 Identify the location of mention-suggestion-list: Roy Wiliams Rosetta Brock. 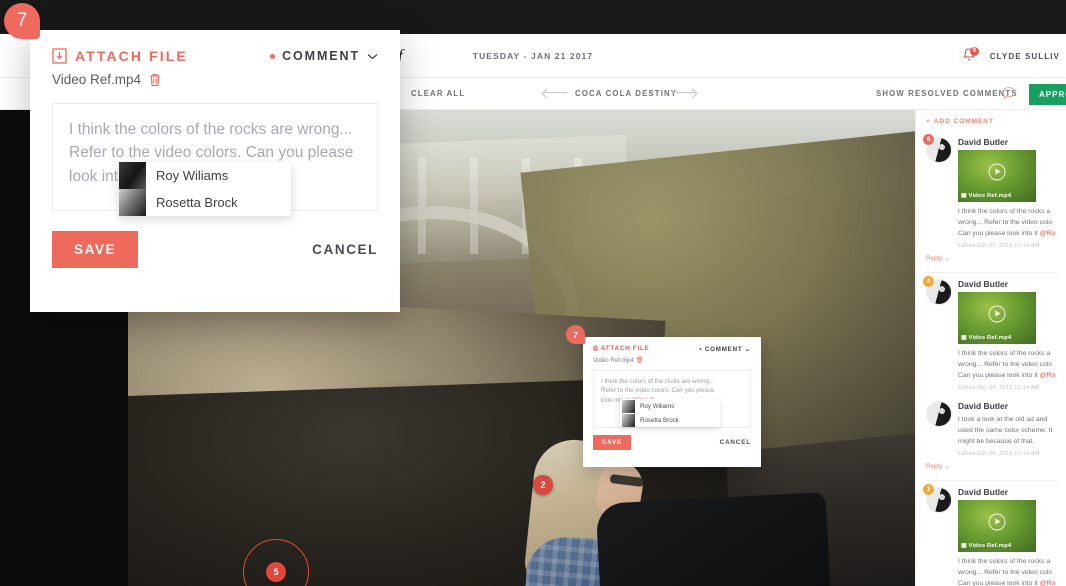
(205, 189).